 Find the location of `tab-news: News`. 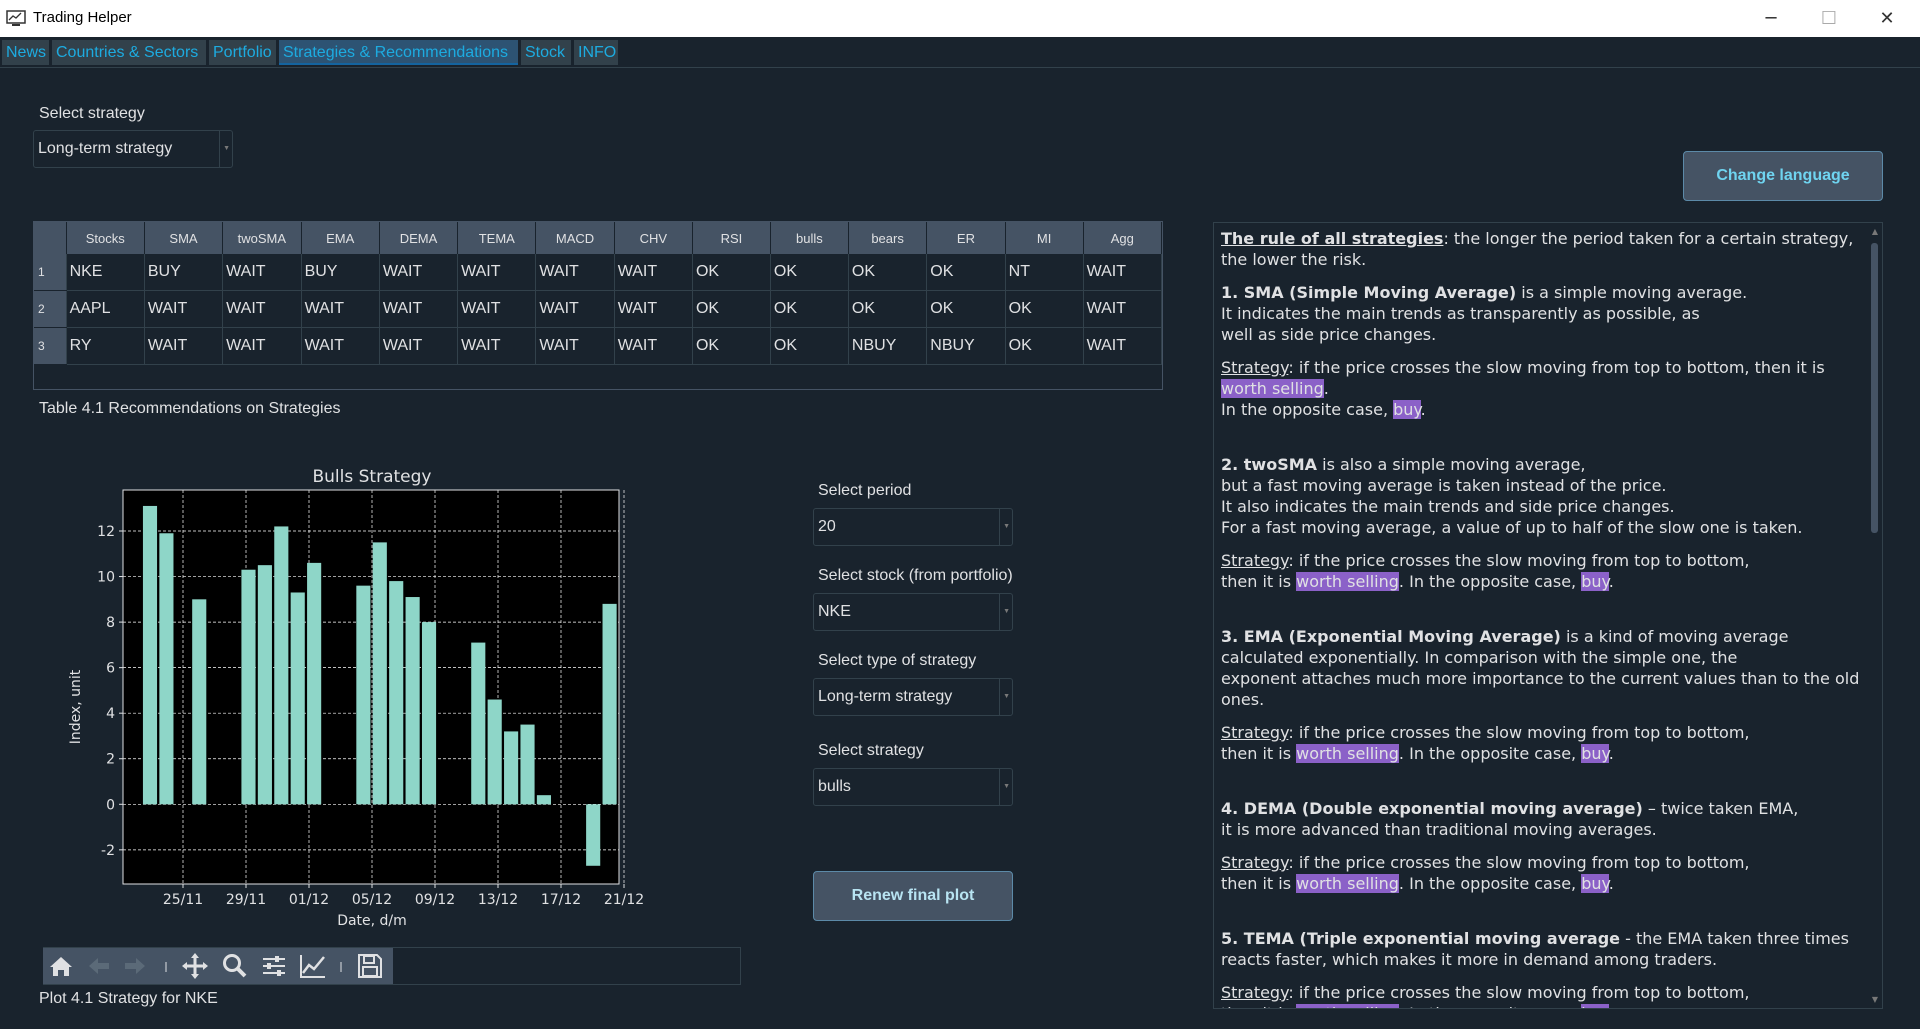

tab-news: News is located at coordinates (25, 52).